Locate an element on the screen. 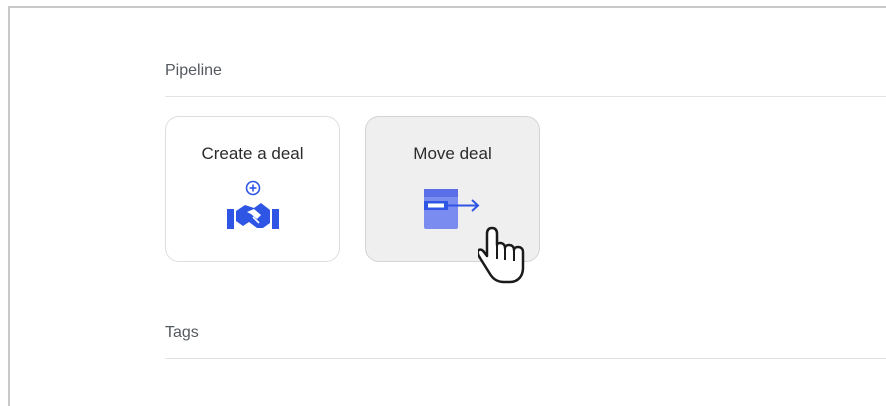  create-deal-card: Create a deal is located at coordinates (252, 189).